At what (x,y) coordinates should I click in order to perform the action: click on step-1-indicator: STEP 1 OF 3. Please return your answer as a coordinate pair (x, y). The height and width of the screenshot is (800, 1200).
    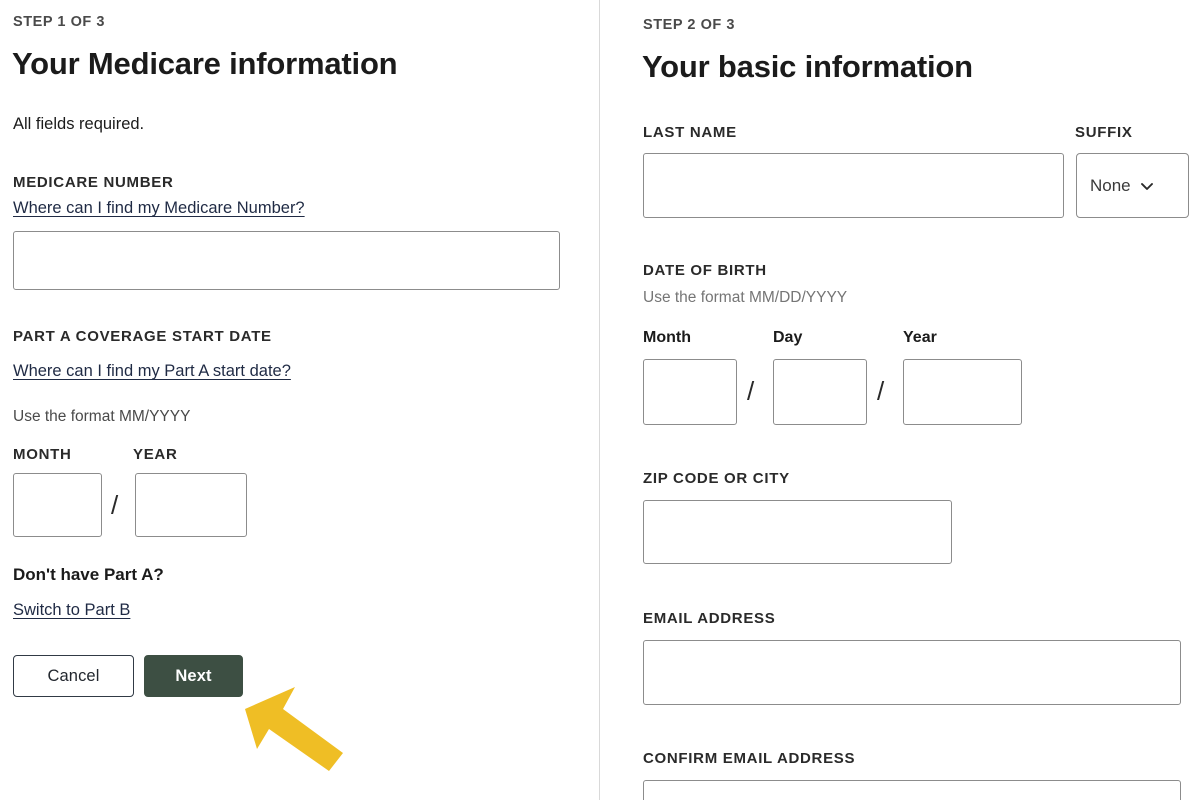
    Looking at the image, I should click on (59, 22).